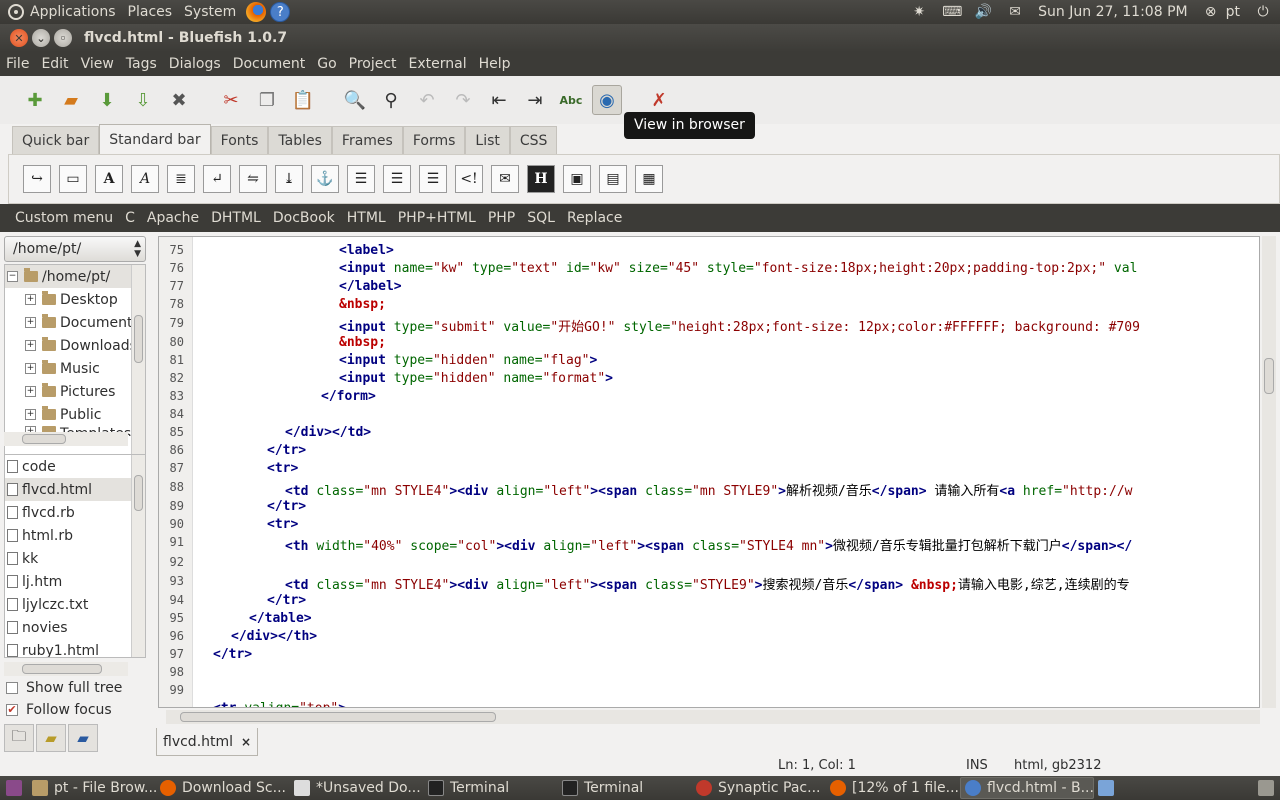 The image size is (1280, 800). Describe the element at coordinates (713, 717) in the screenshot. I see `editor-hscrollbar` at that location.